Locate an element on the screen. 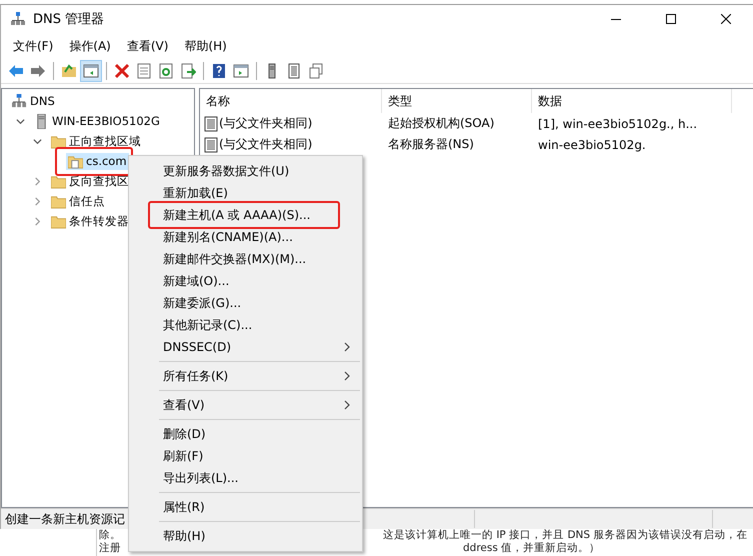 The image size is (753, 556). menu-item: 操作(A) is located at coordinates (90, 46).